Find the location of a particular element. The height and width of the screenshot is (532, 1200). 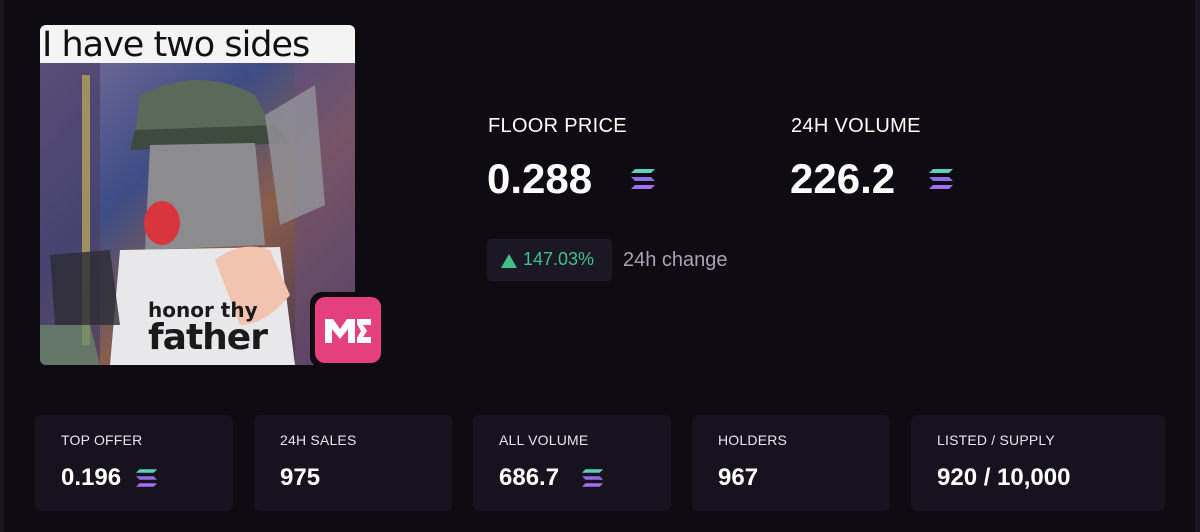

stat-card-value: 967 is located at coordinates (738, 477).